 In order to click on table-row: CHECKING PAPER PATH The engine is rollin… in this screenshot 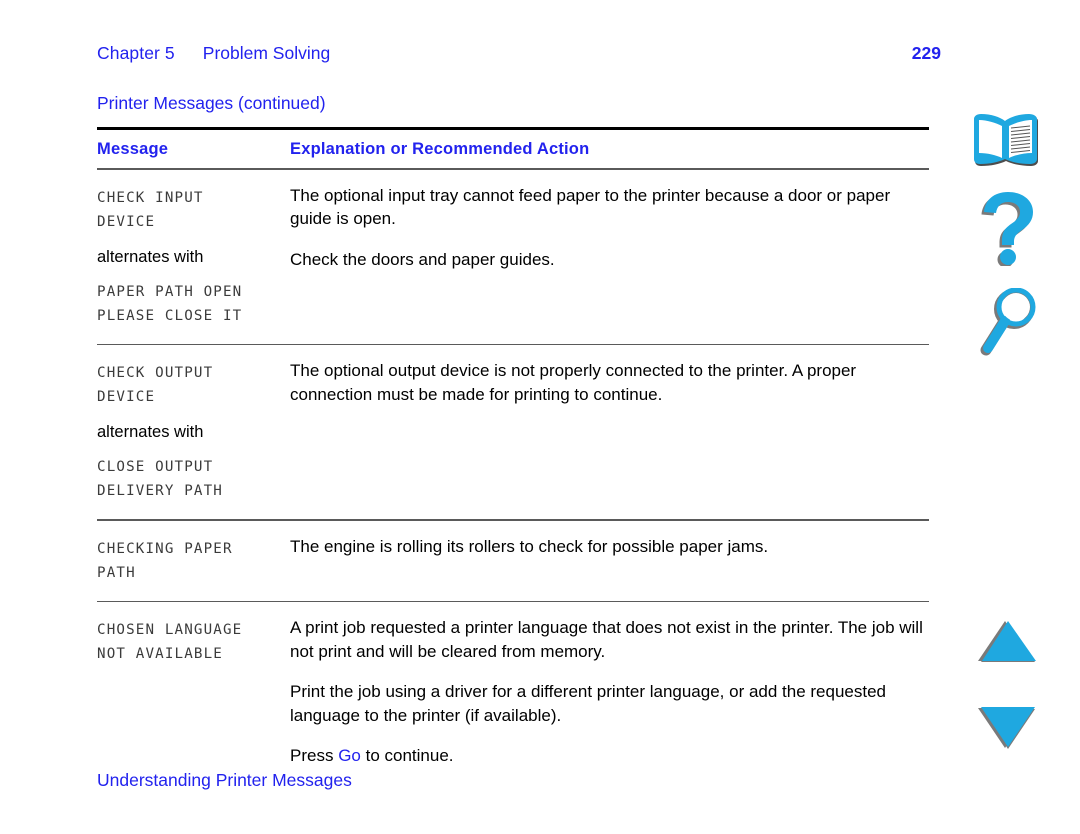, I will do `click(513, 561)`.